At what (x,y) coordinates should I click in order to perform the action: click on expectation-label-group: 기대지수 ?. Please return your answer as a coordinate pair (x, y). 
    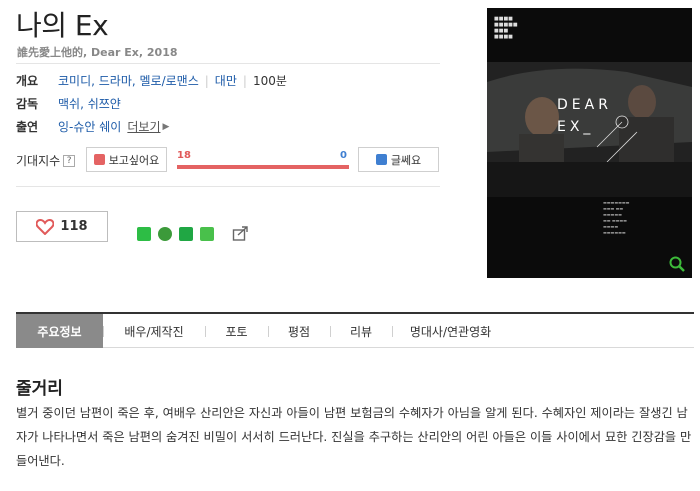
    Looking at the image, I should click on (46, 160).